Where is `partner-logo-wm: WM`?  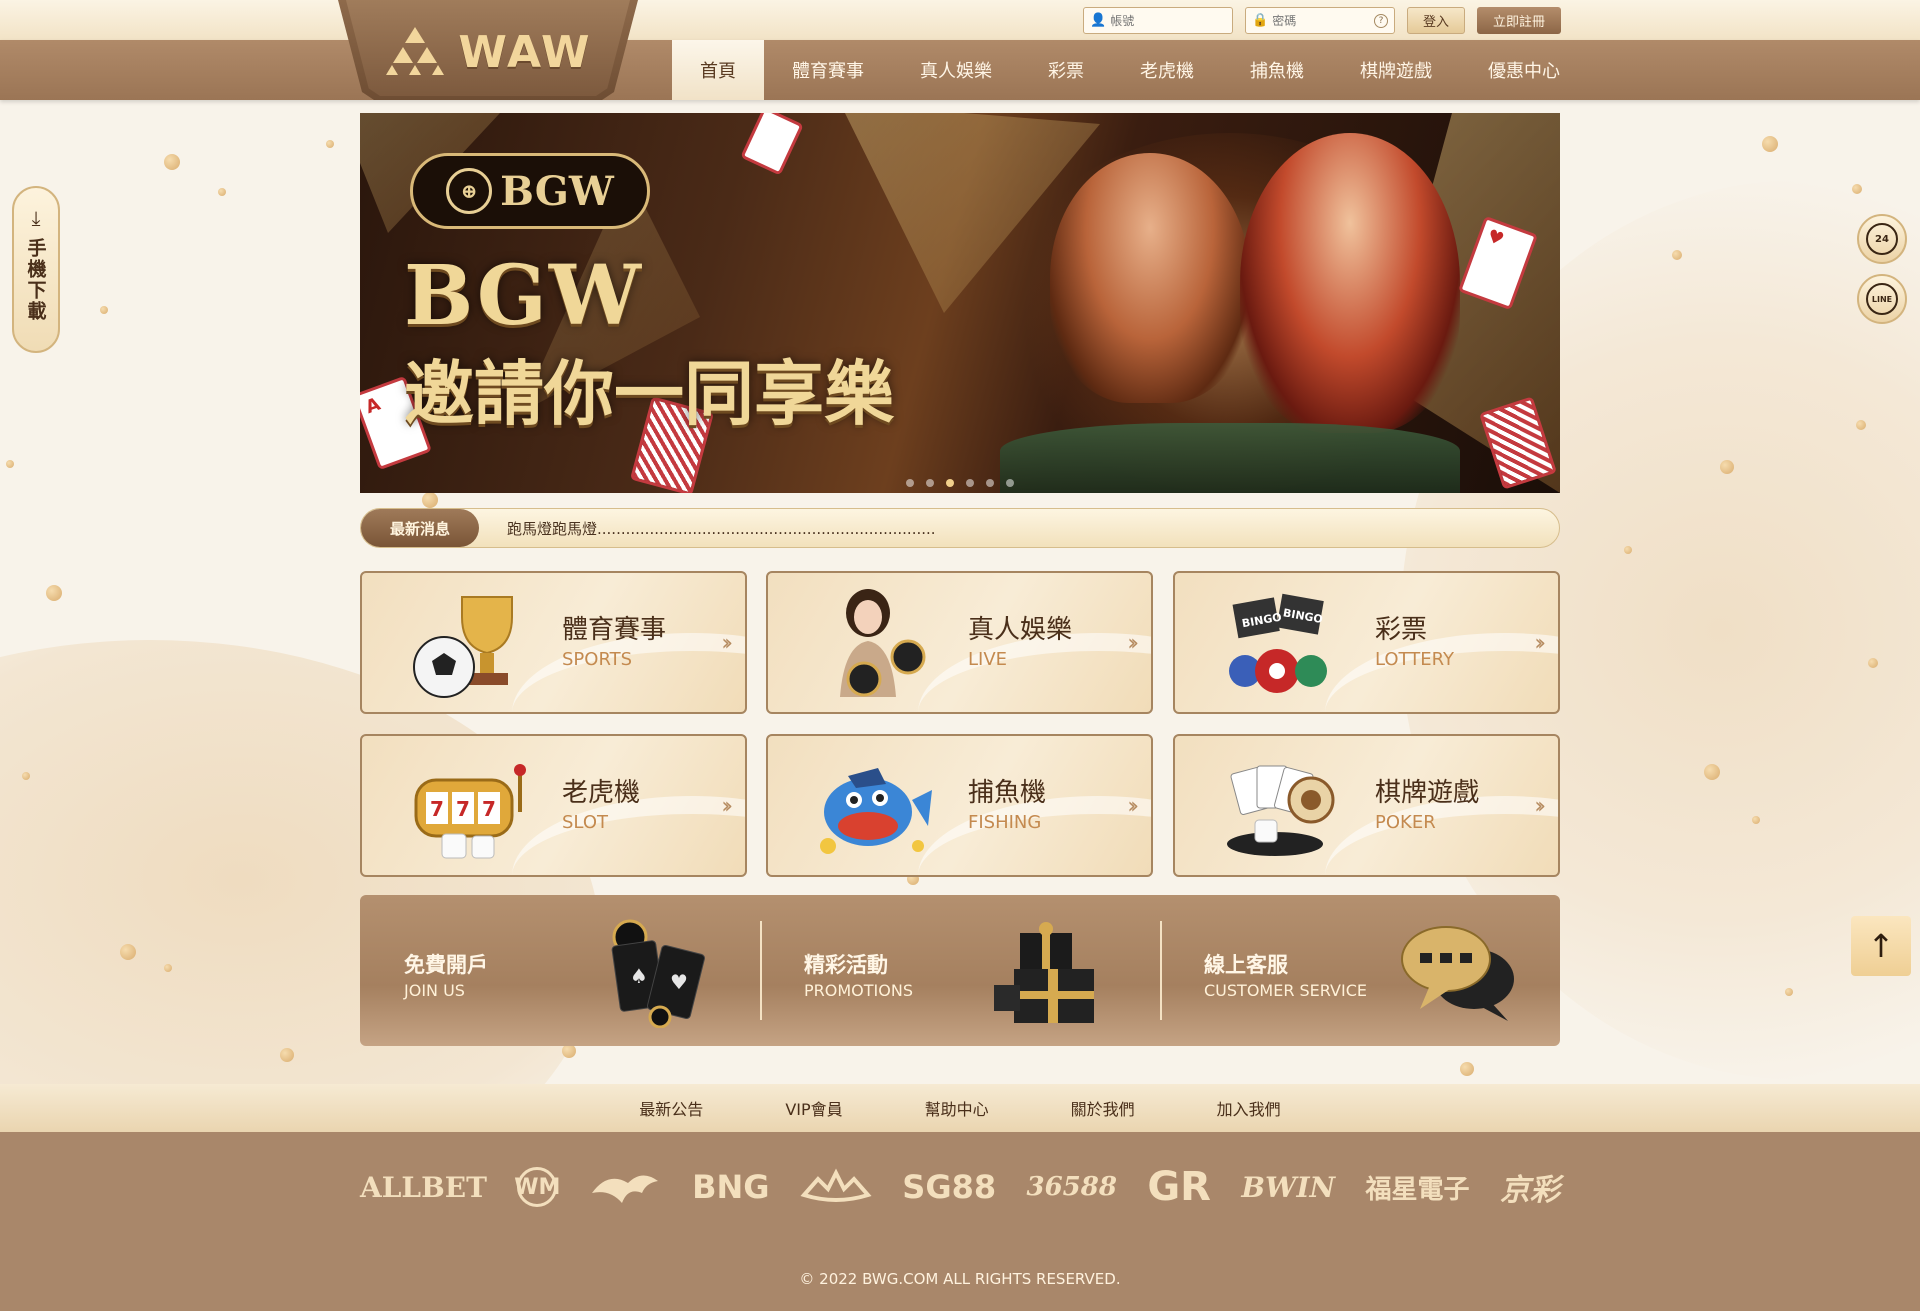 partner-logo-wm: WM is located at coordinates (537, 1187).